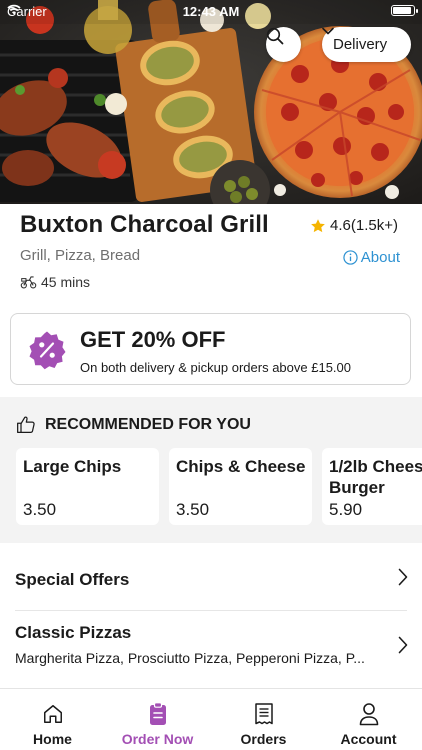 This screenshot has width=422, height=750. Describe the element at coordinates (404, 10) in the screenshot. I see `battery-icon` at that location.